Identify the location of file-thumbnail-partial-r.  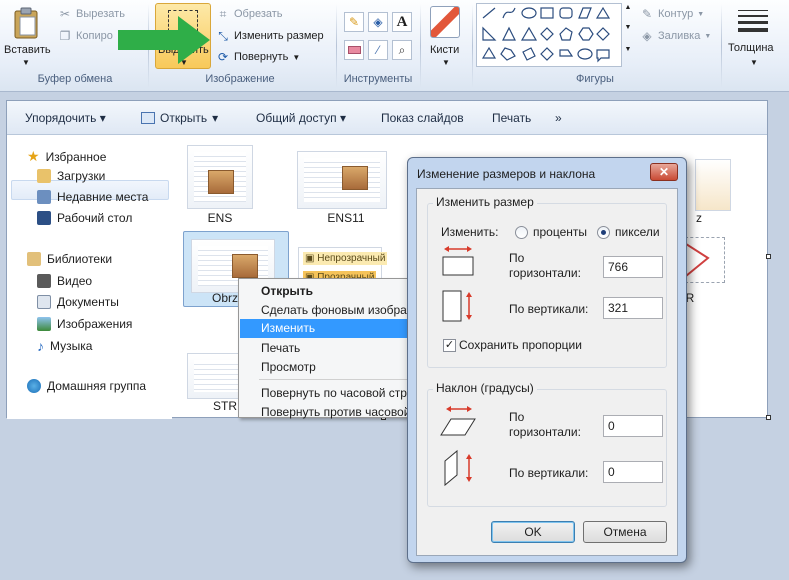
(705, 260).